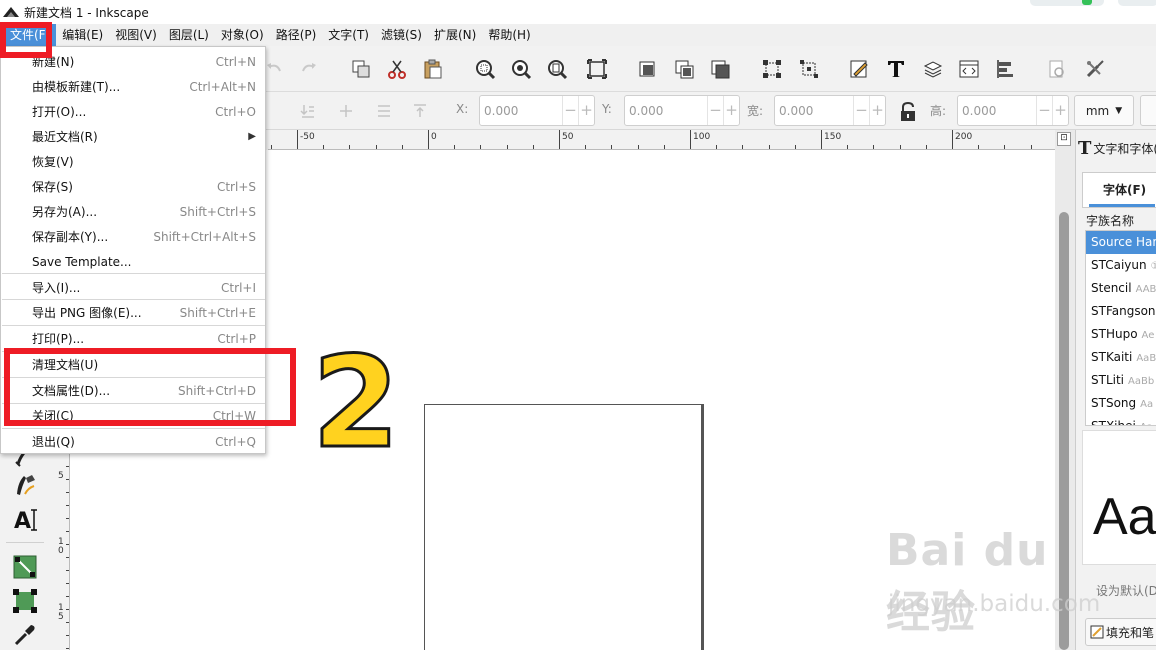 The image size is (1156, 650). I want to click on node-icon, so click(772, 69).